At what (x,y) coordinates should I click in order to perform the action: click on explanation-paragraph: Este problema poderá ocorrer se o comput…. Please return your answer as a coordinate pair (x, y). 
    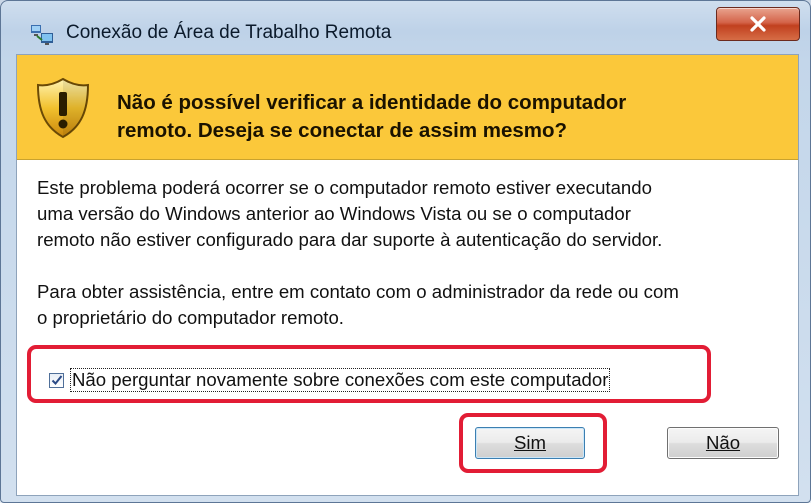
    Looking at the image, I should click on (409, 214).